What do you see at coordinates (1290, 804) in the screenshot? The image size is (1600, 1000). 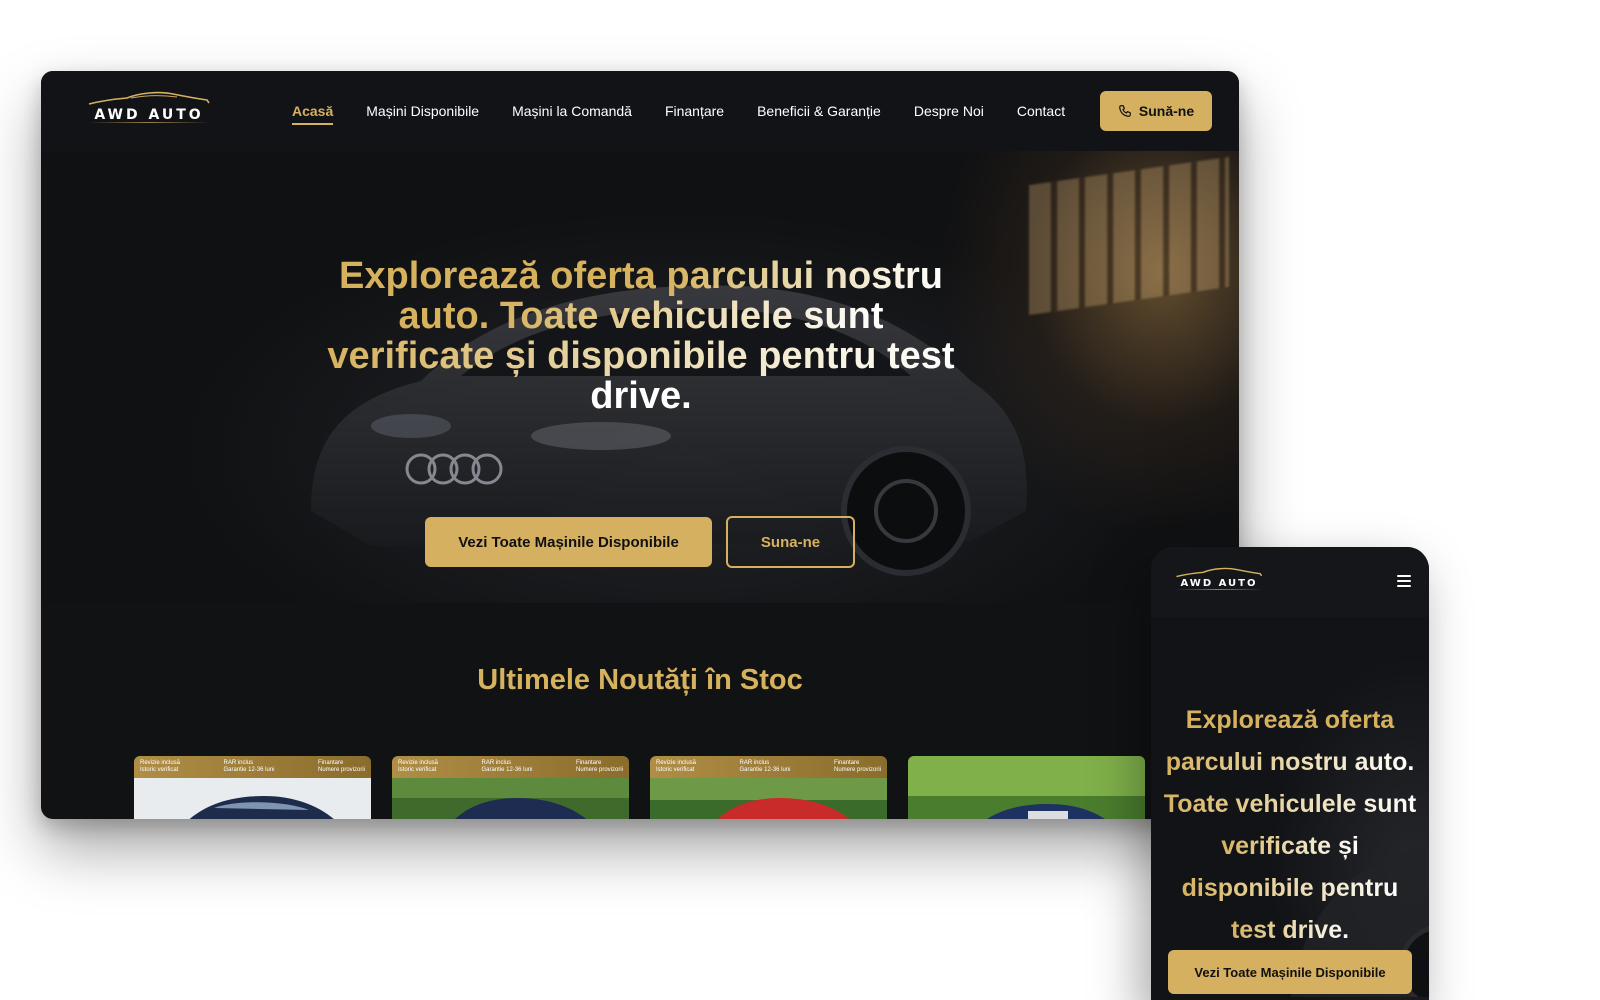 I see `mobile-headline-line-3: Toate vehiculele sunt` at bounding box center [1290, 804].